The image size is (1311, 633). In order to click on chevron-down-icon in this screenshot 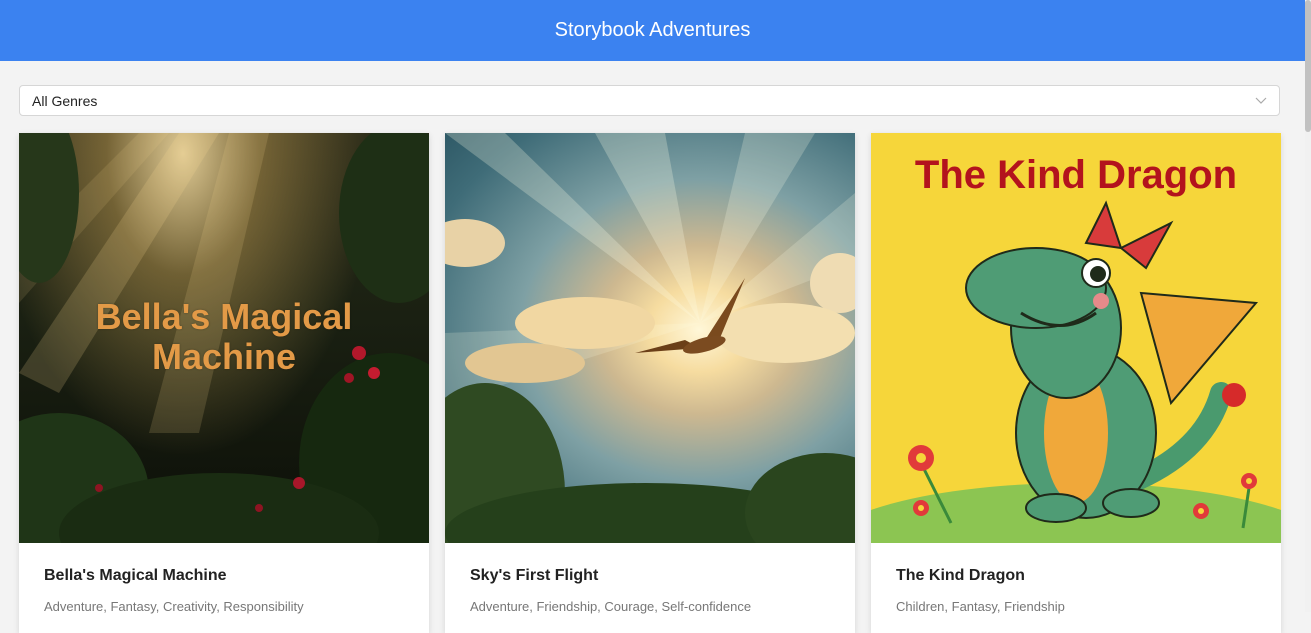, I will do `click(1261, 100)`.